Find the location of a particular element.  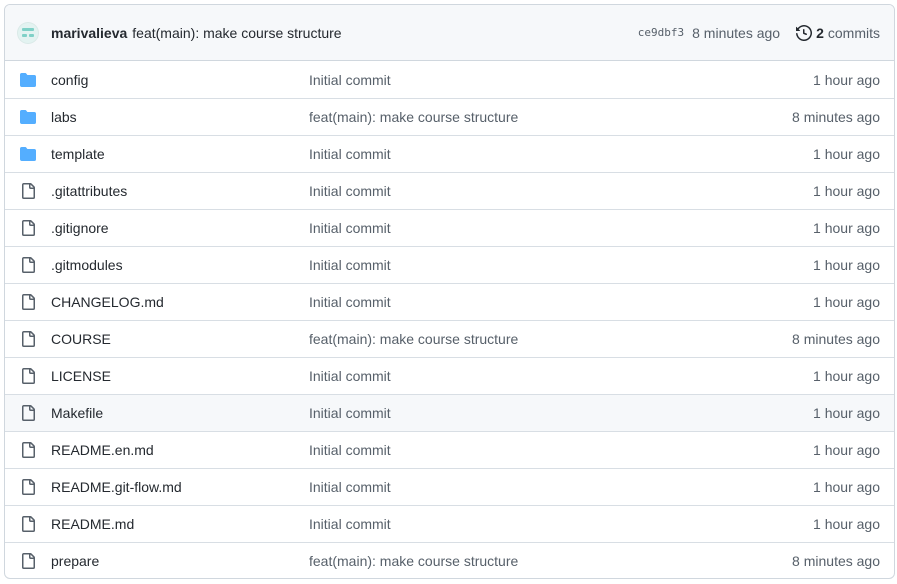

commit-message-link: feat(main): make course structure is located at coordinates (236, 33).